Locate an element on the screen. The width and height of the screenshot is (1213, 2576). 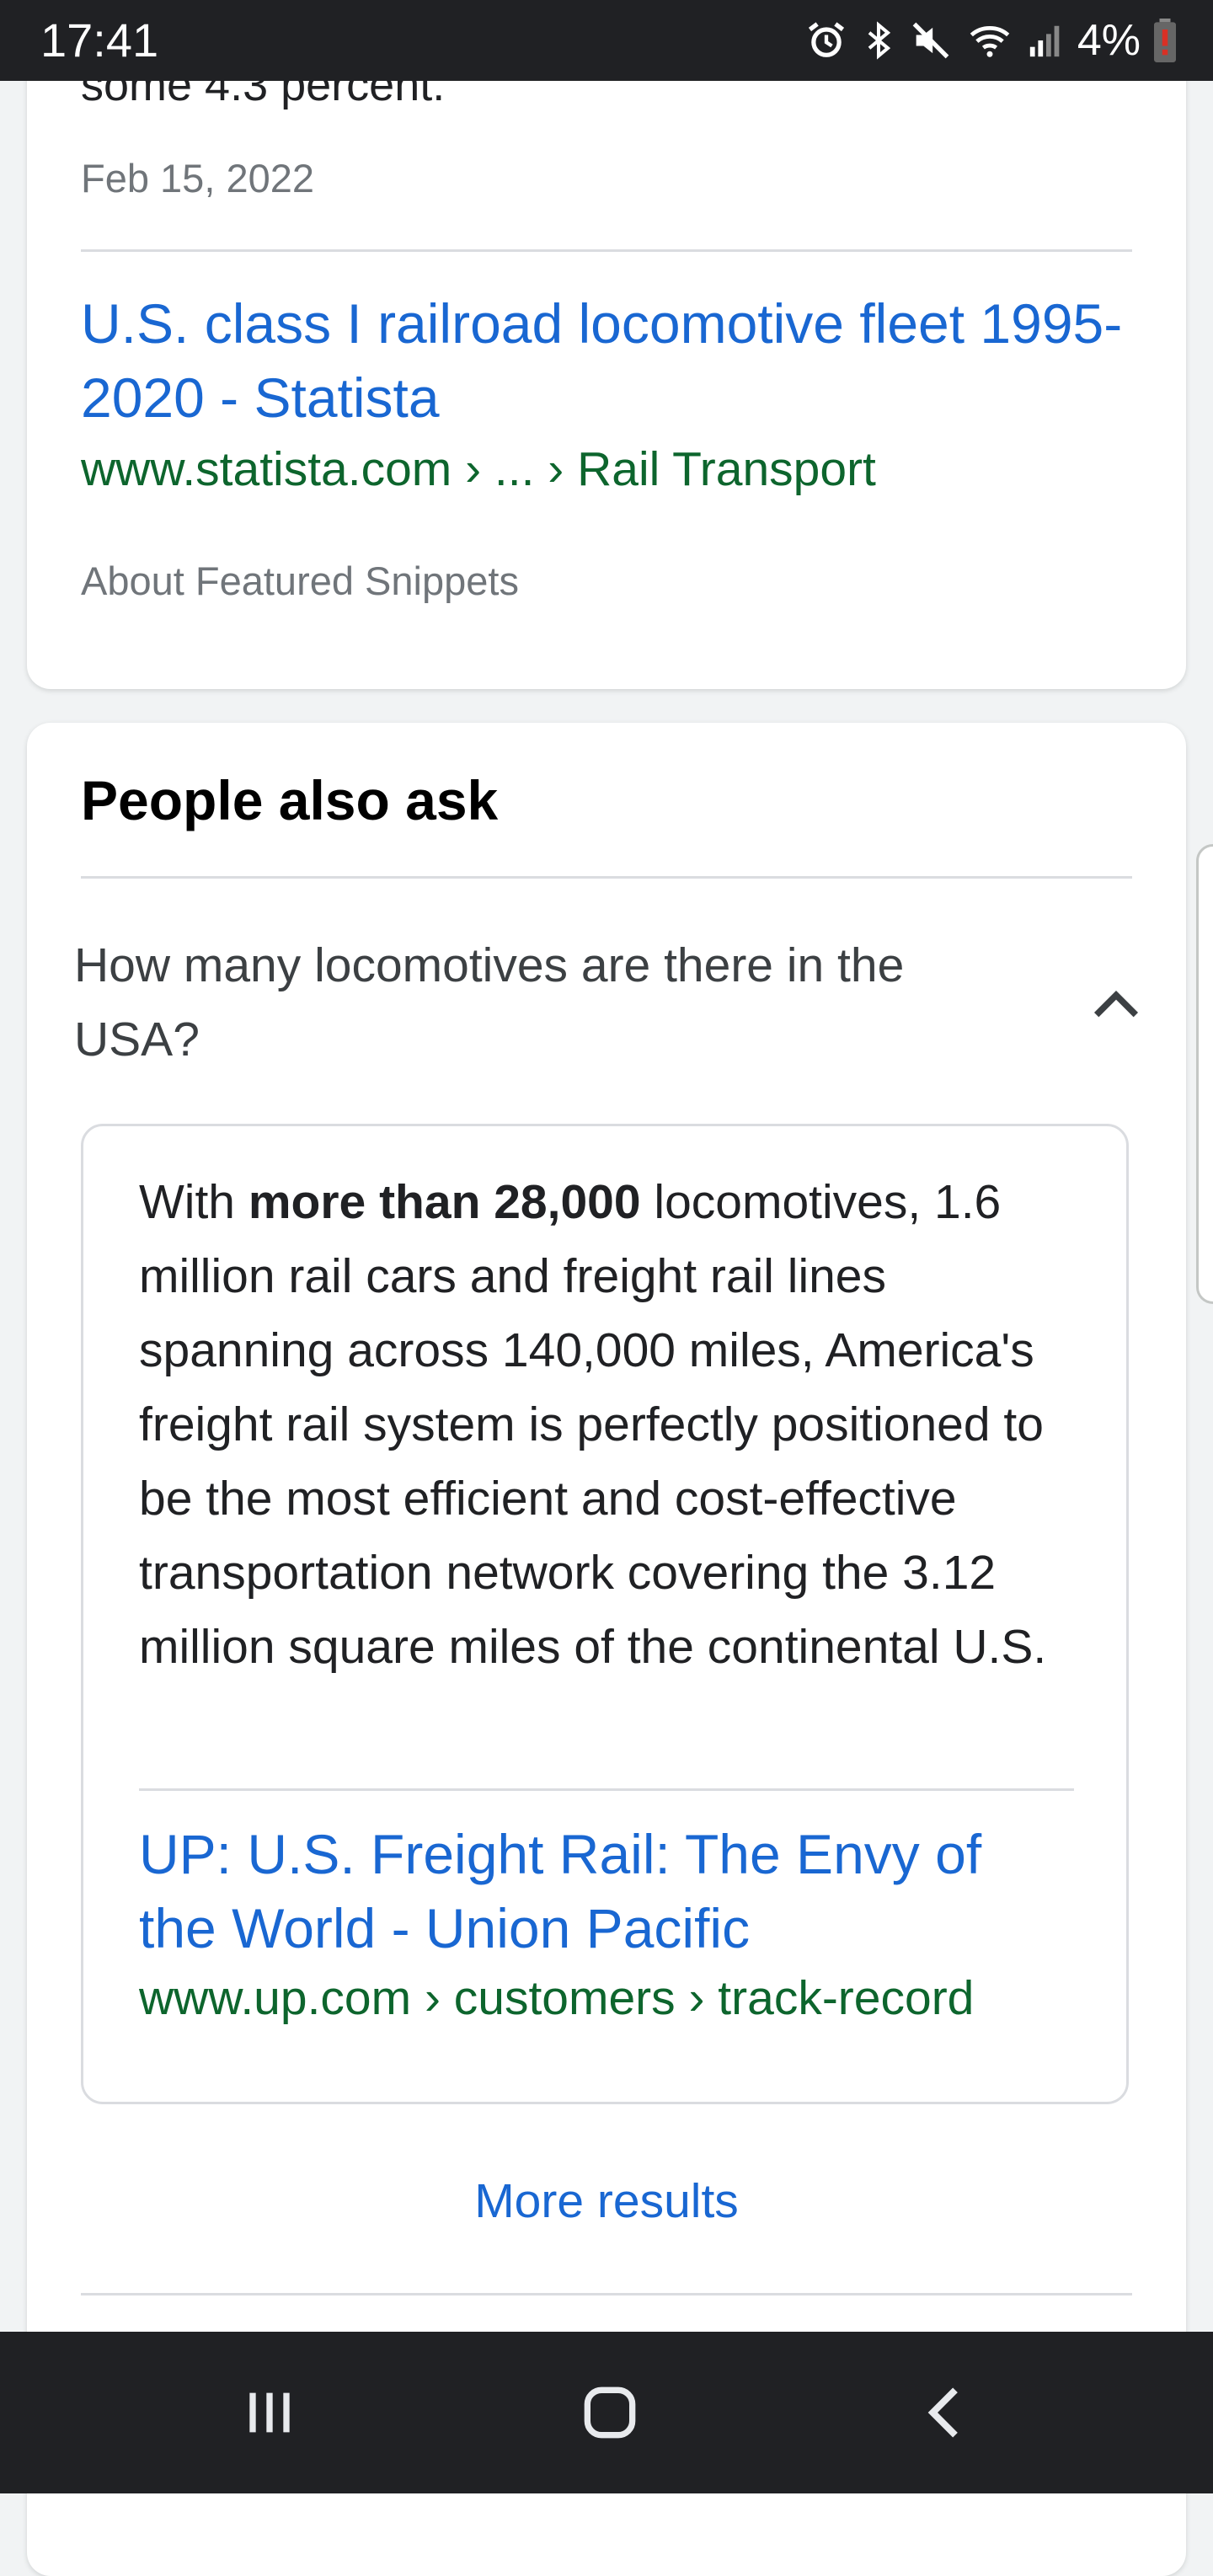
paa-source-url: www.up.com › customers › track-record is located at coordinates (556, 1998).